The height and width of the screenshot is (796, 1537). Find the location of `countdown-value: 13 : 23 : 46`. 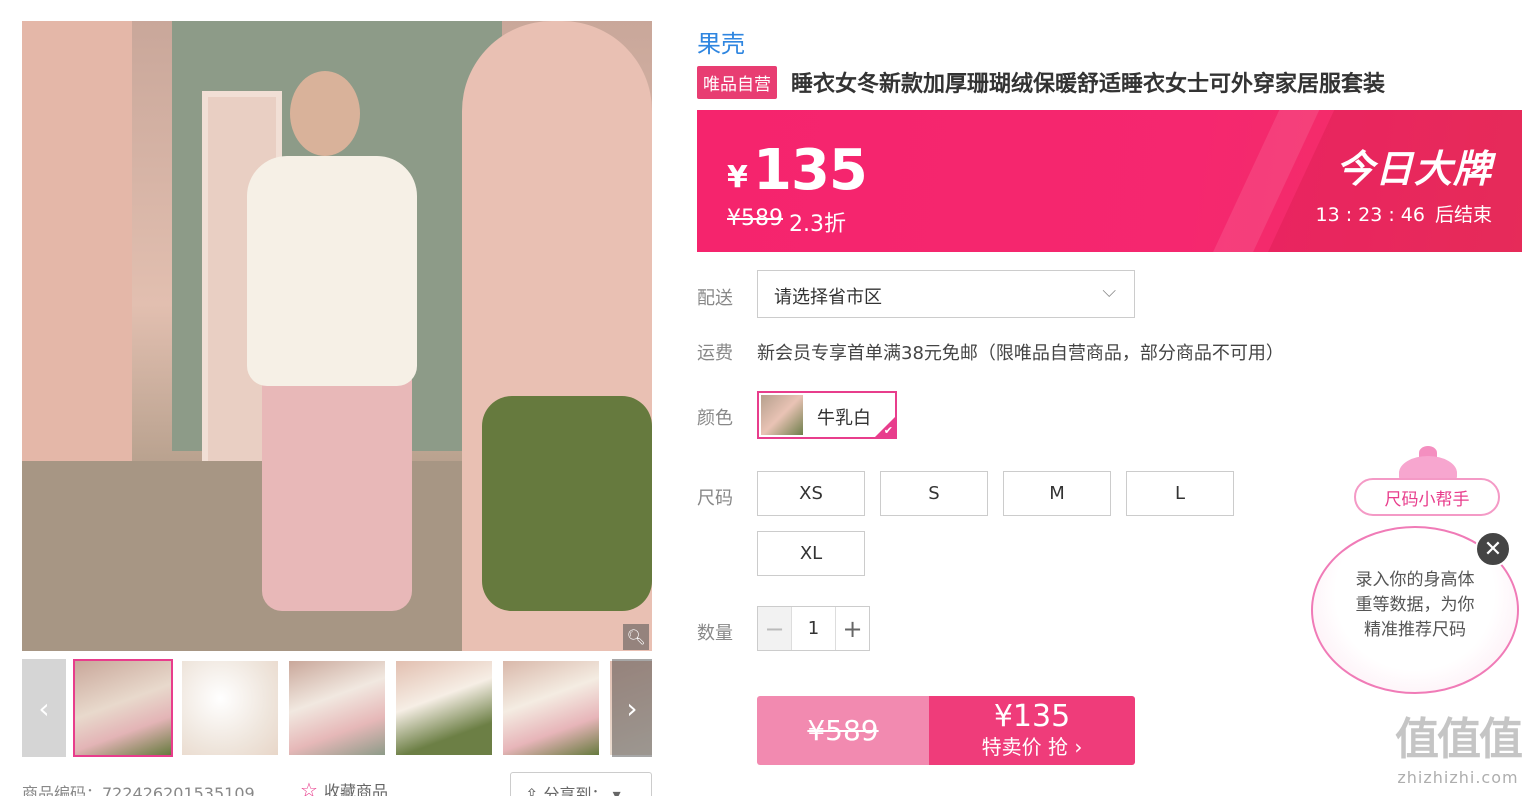

countdown-value: 13 : 23 : 46 is located at coordinates (1370, 215).